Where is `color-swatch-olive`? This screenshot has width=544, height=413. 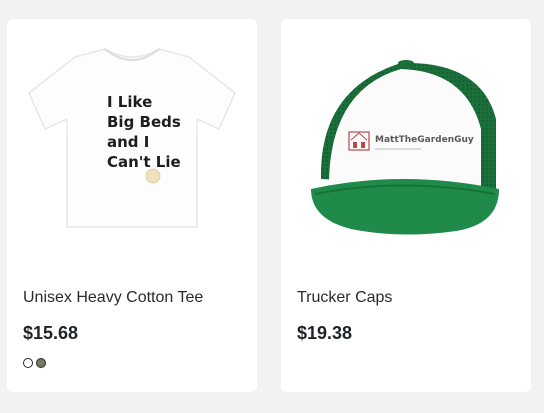 color-swatch-olive is located at coordinates (41, 363).